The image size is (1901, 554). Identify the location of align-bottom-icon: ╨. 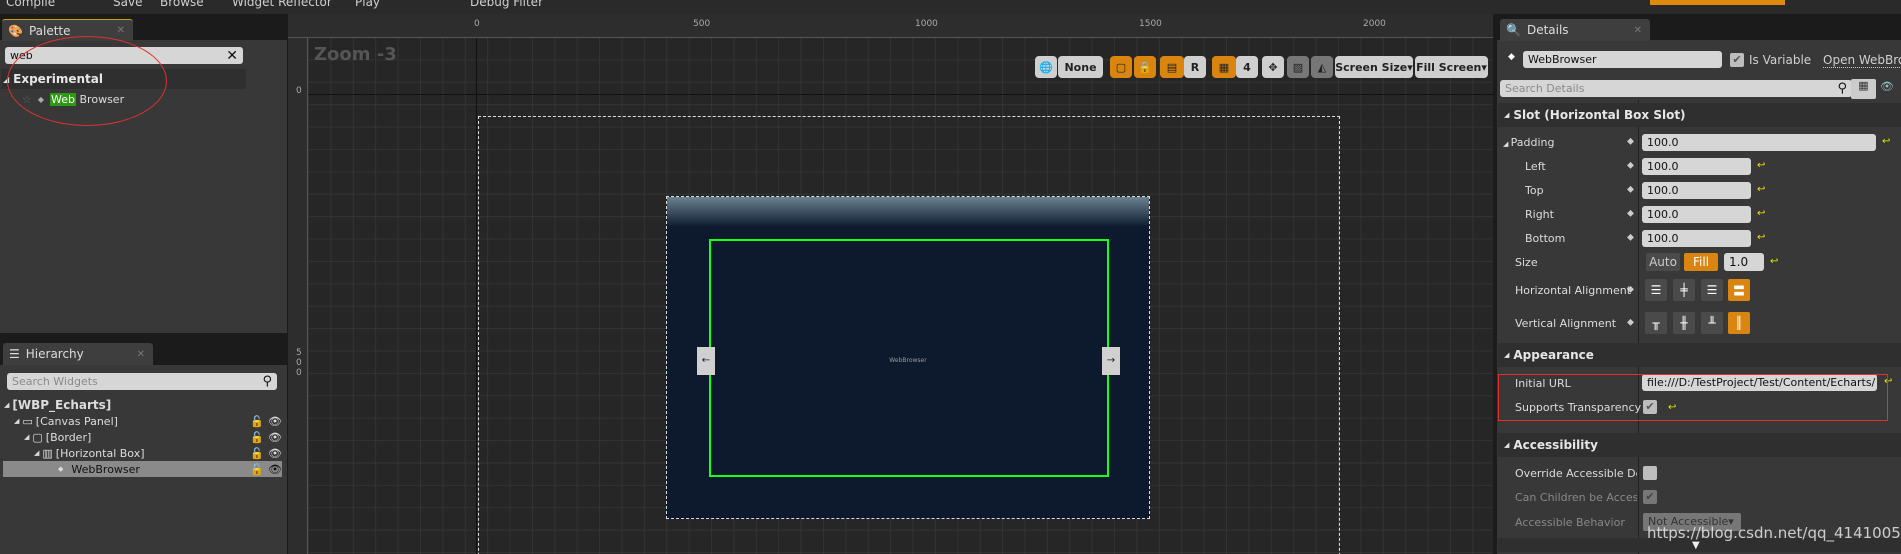
(1712, 323).